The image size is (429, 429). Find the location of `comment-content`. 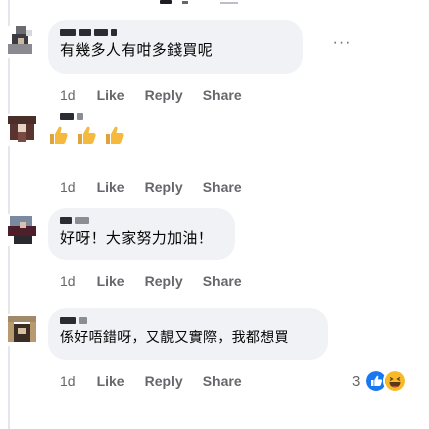

comment-content is located at coordinates (87, 129).